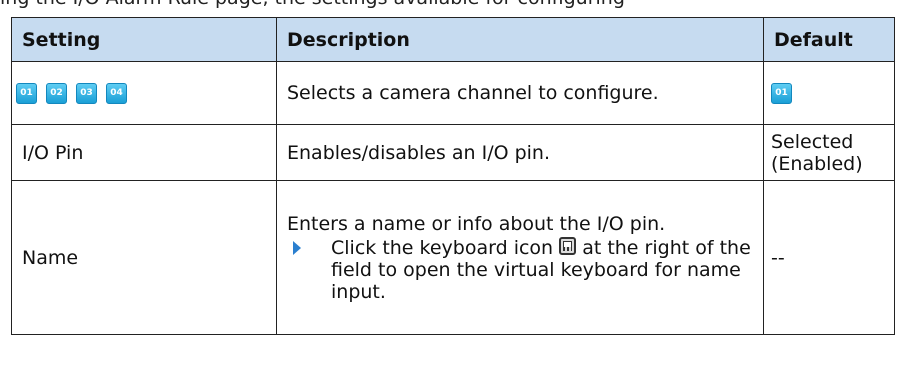  I want to click on channel-01-button: 01, so click(26, 93).